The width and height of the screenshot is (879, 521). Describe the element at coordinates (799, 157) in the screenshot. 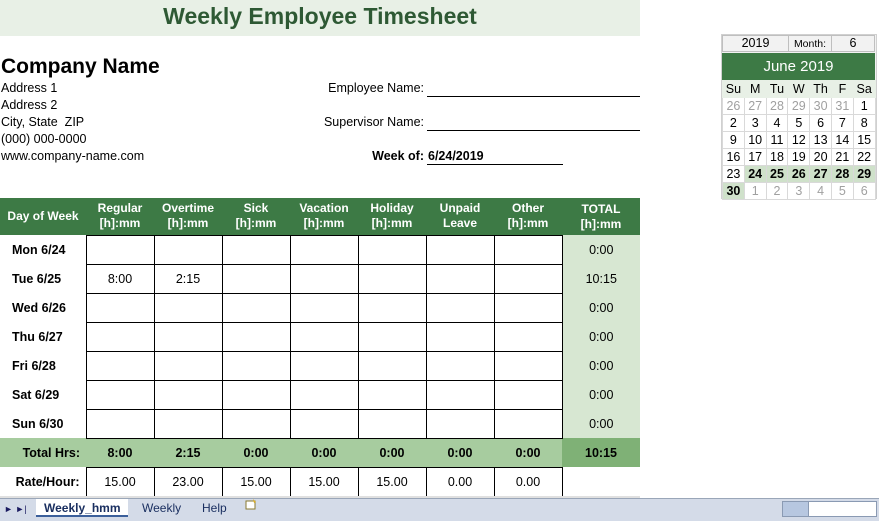

I see `calendar-day: 19` at that location.